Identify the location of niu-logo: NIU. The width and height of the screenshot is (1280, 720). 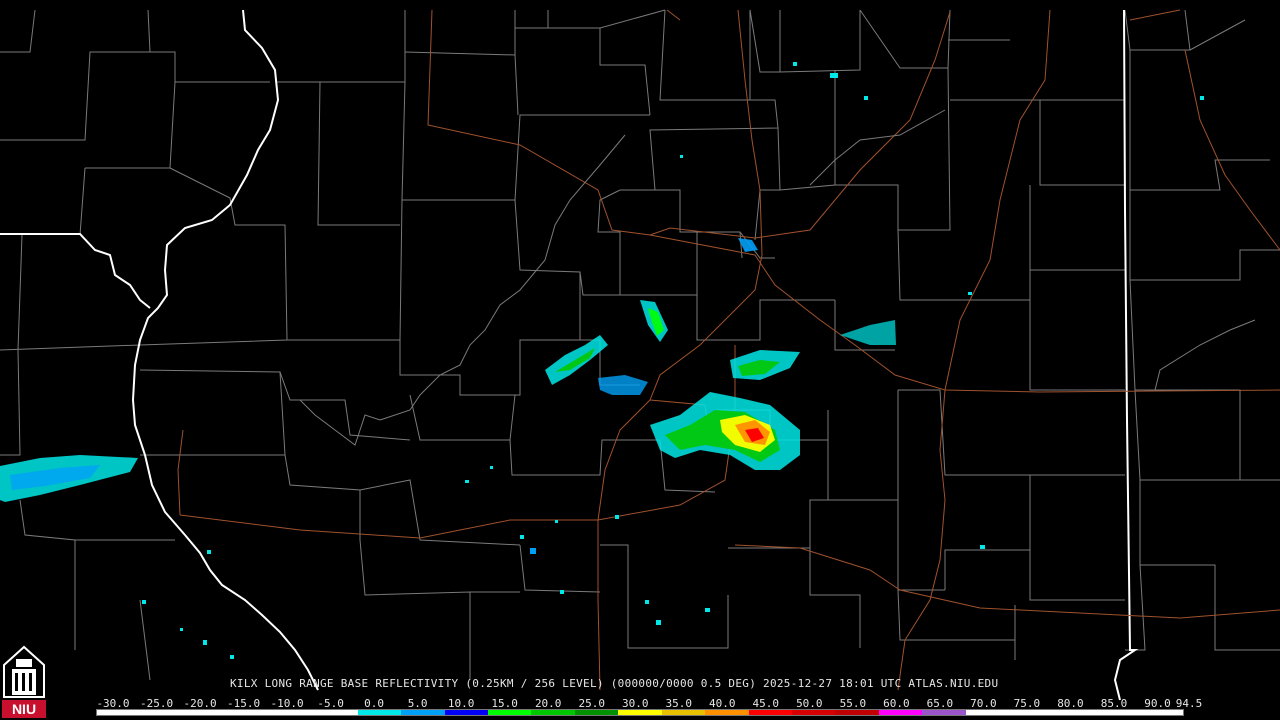
(24, 681).